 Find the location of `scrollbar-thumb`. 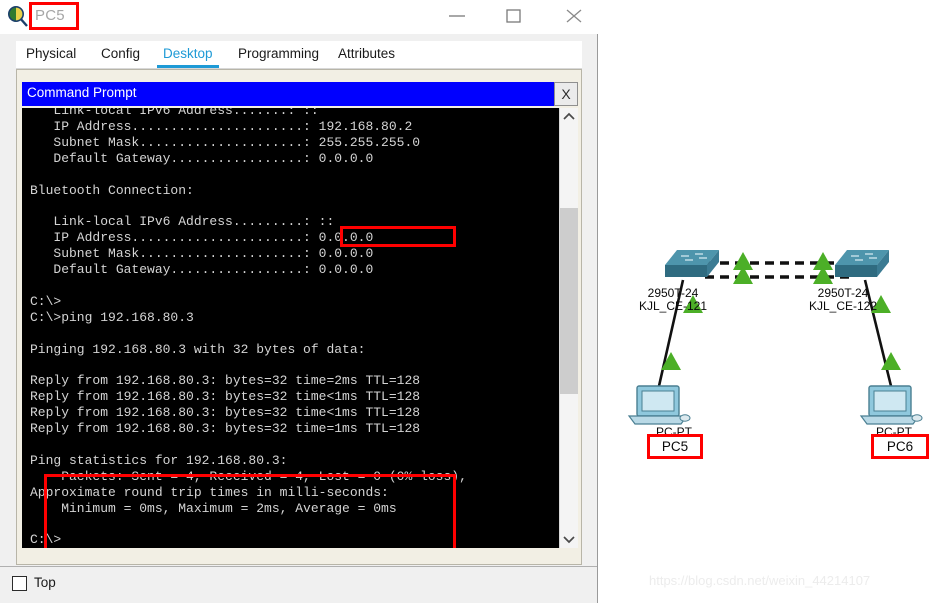

scrollbar-thumb is located at coordinates (569, 301).